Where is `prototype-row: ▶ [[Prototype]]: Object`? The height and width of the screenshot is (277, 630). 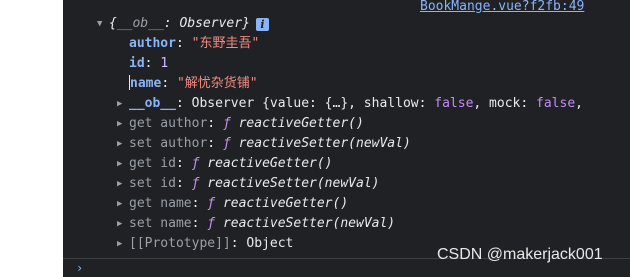
prototype-row: ▶ [[Prototype]]: Object is located at coordinates (205, 244).